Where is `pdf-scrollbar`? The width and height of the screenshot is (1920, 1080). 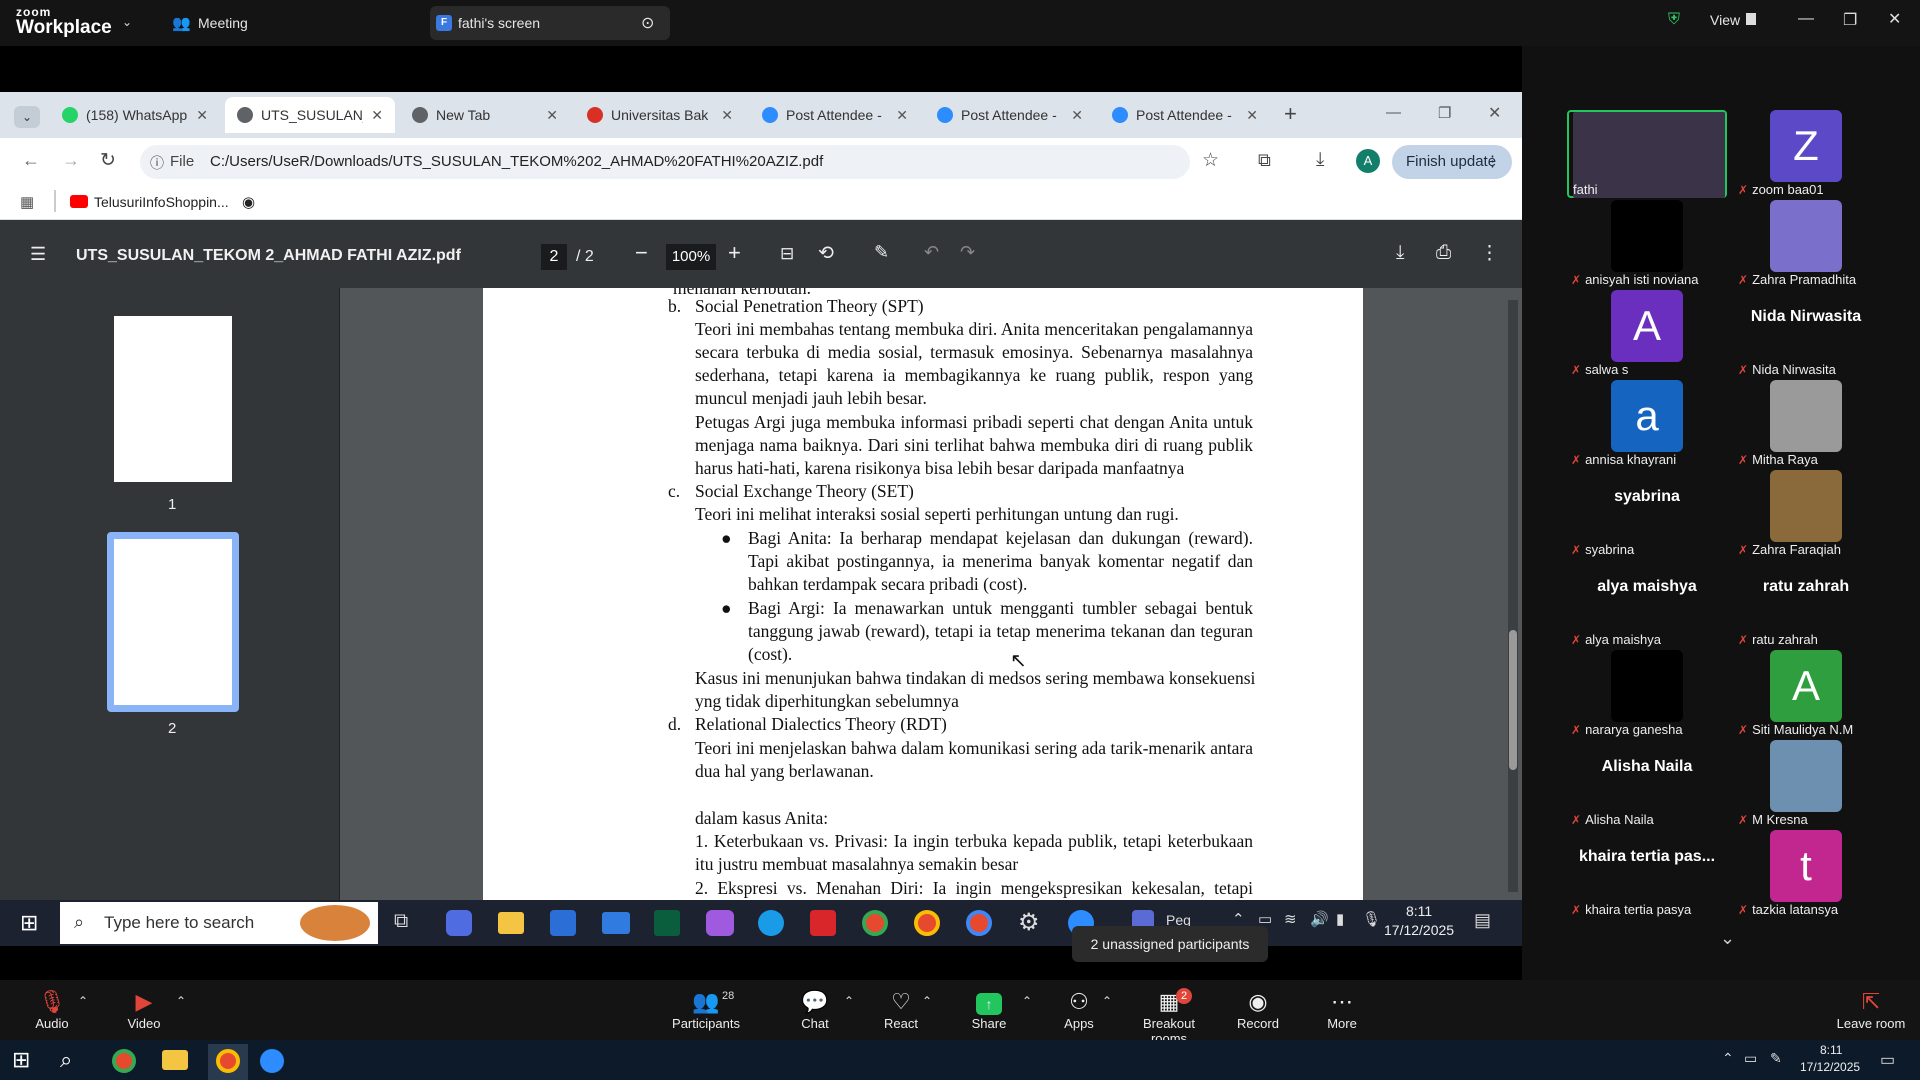 pdf-scrollbar is located at coordinates (1513, 596).